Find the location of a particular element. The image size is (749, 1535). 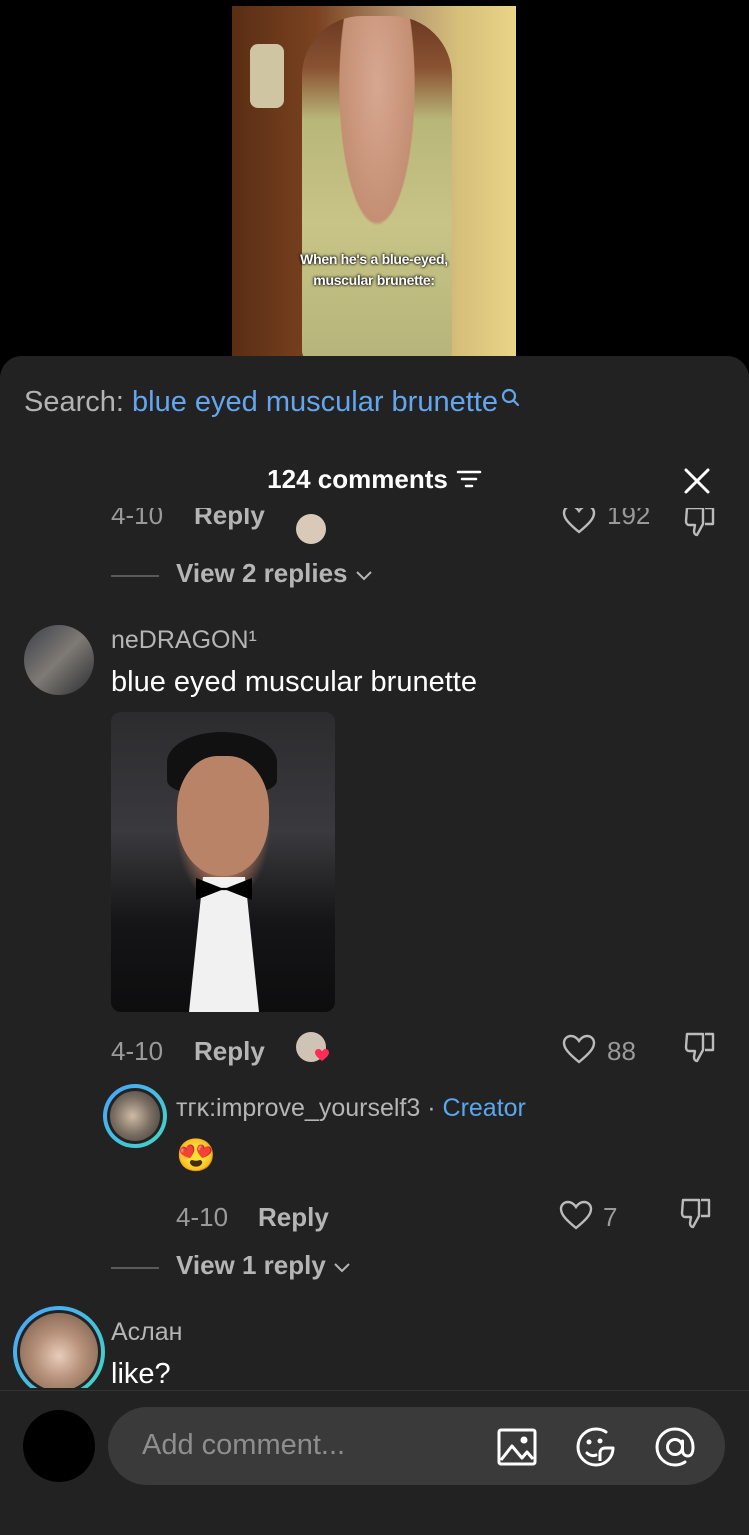

video-phone is located at coordinates (267, 76).